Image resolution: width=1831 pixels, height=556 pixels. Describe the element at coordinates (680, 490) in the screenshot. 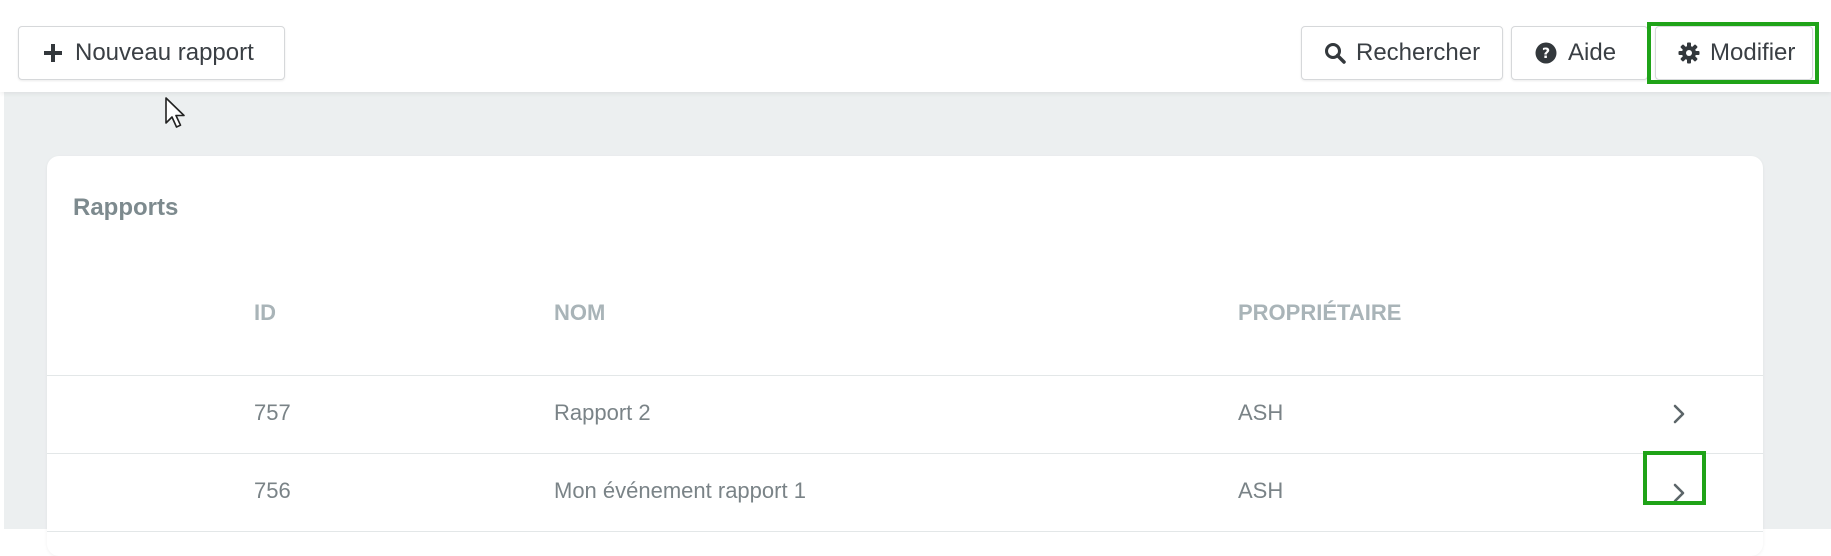

I see `cell-name: Mon événement rapport 1` at that location.